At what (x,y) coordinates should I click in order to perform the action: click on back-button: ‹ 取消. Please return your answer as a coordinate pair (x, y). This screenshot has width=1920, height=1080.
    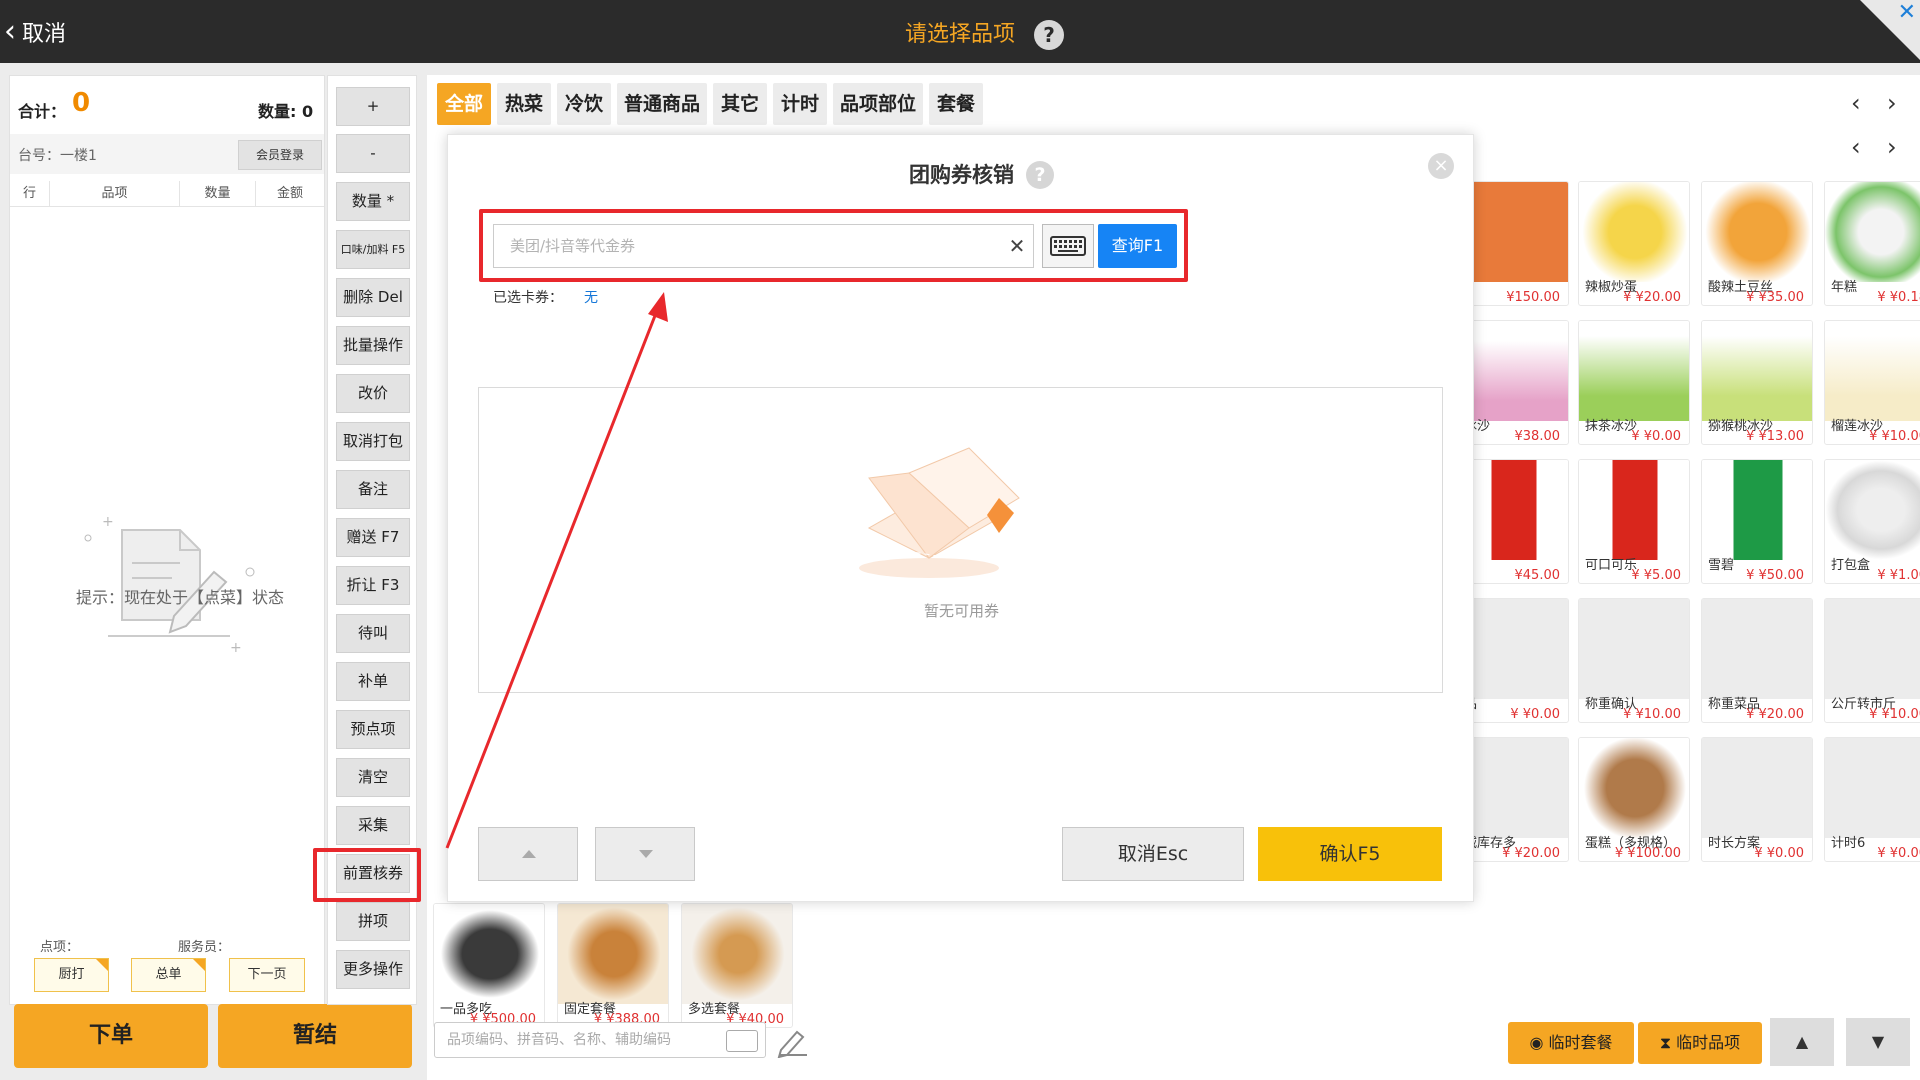
    Looking at the image, I should click on (55, 31).